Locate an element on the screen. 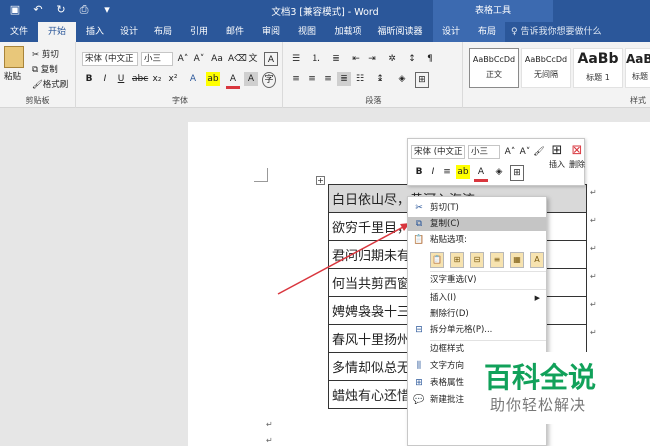 Image resolution: width=650 pixels, height=446 pixels. sort-icon: ↕ is located at coordinates (412, 59).